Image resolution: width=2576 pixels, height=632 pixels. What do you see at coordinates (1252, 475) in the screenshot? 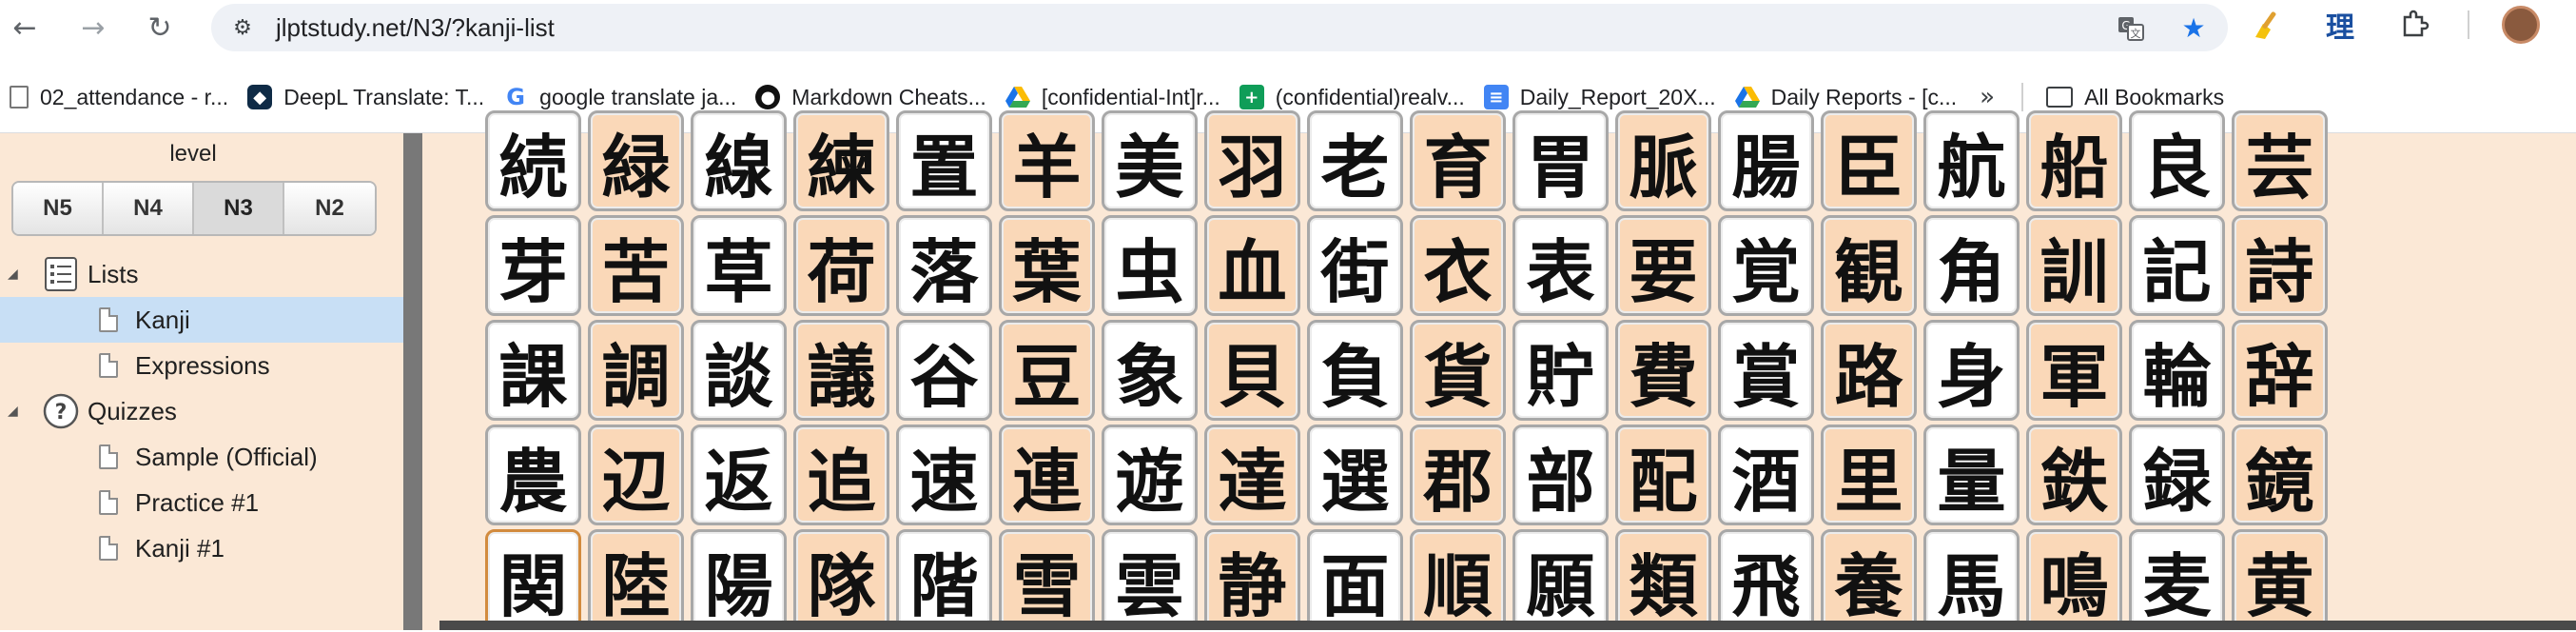
I see `kanji-card: 達` at bounding box center [1252, 475].